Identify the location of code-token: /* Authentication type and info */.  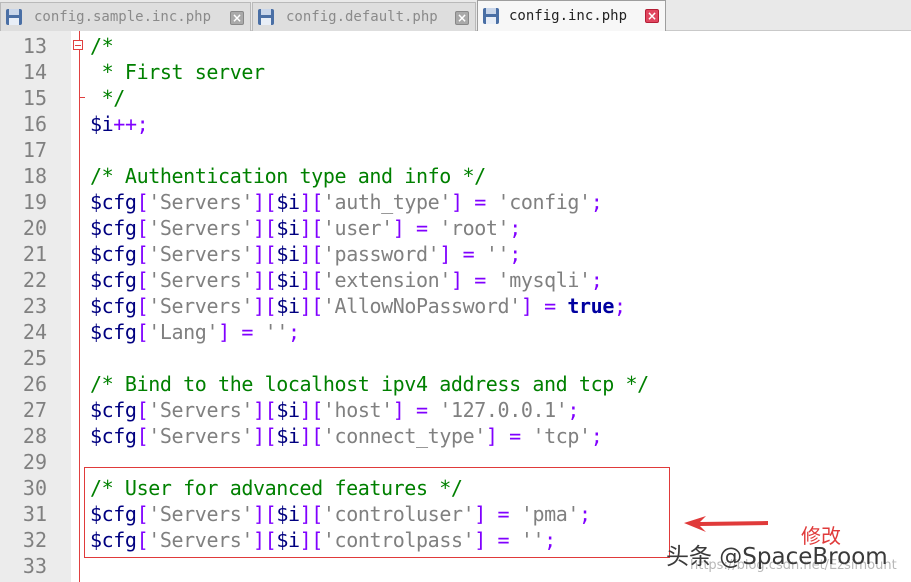
(288, 176).